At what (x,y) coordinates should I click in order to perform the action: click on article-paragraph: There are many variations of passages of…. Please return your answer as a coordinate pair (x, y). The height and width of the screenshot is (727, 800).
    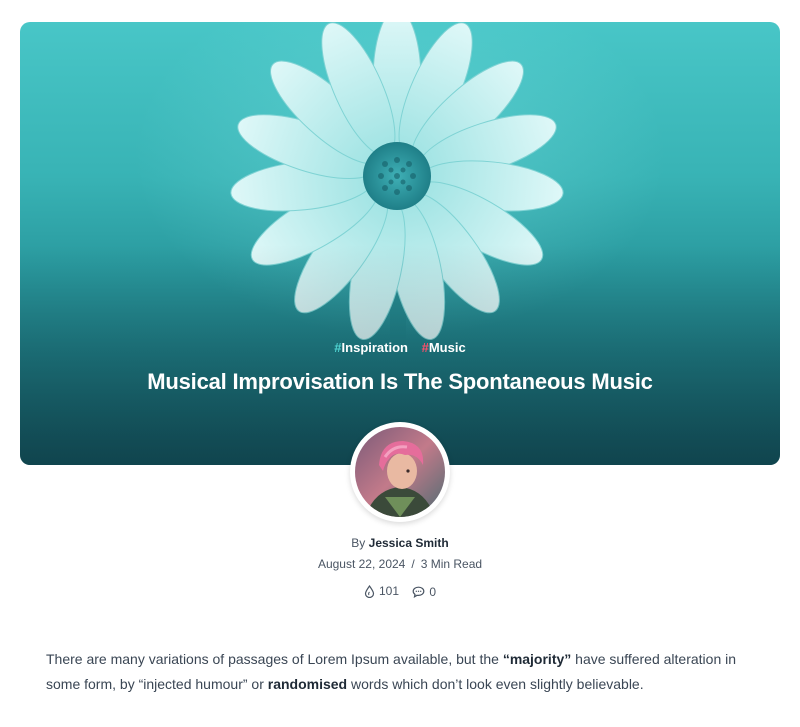
    Looking at the image, I should click on (406, 672).